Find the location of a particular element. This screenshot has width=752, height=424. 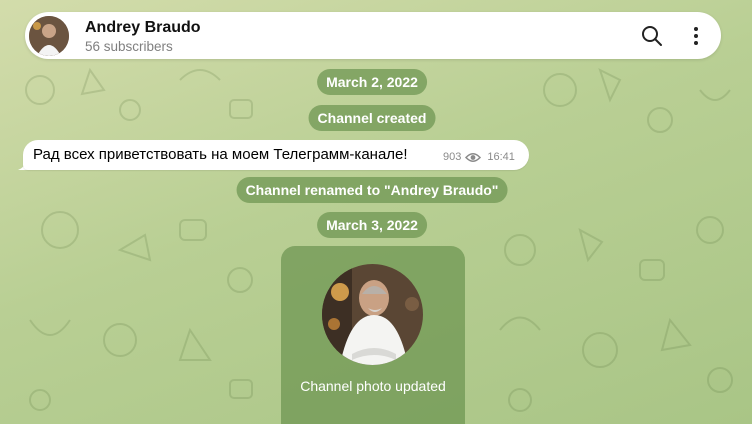

more-options-button is located at coordinates (696, 36).